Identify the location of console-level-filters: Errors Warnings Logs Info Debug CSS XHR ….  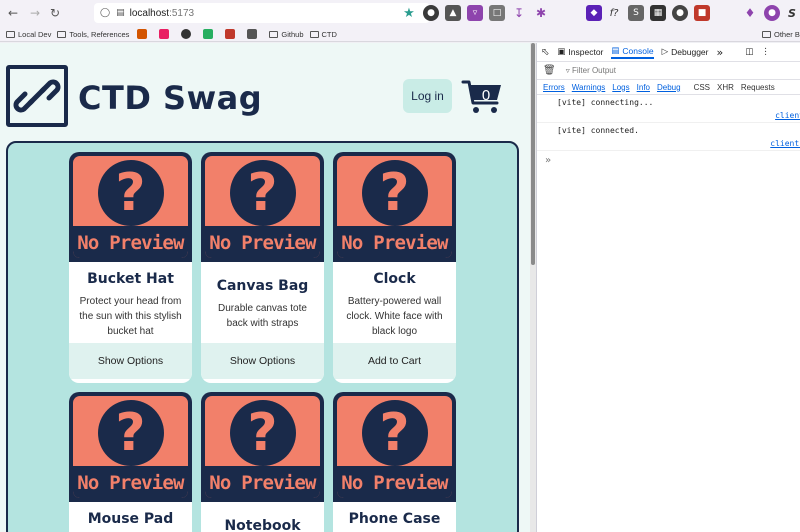
(668, 87).